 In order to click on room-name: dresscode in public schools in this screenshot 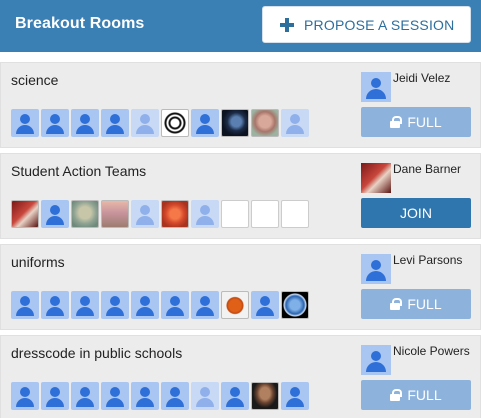, I will do `click(97, 353)`.